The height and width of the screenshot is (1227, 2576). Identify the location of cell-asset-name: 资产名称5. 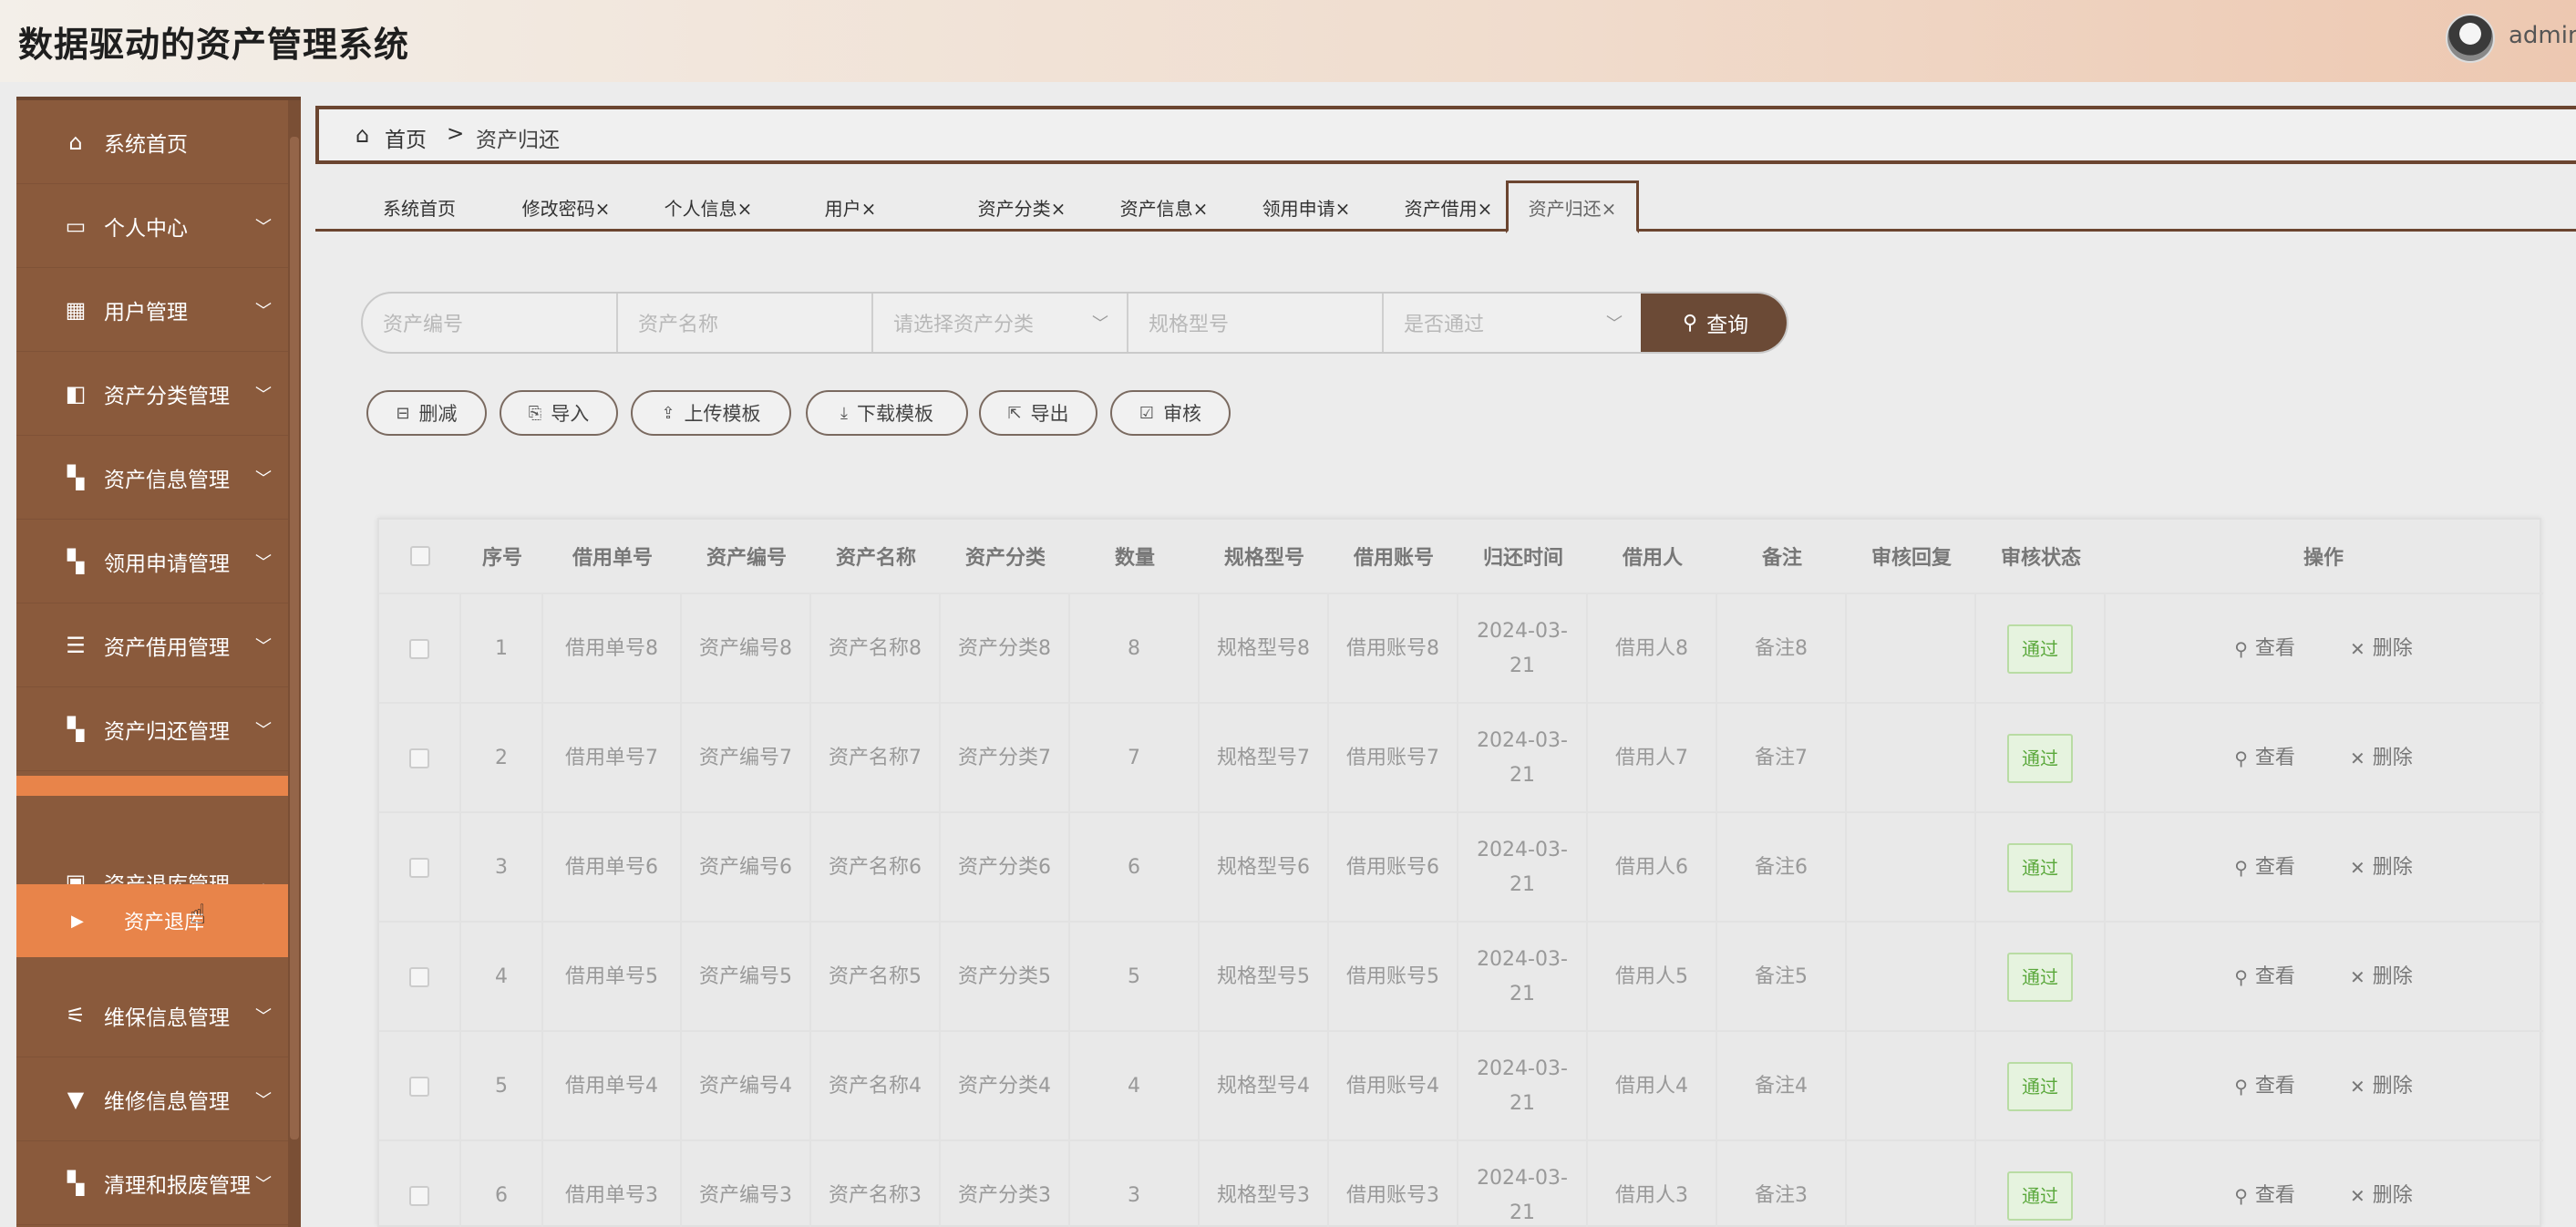
(876, 978).